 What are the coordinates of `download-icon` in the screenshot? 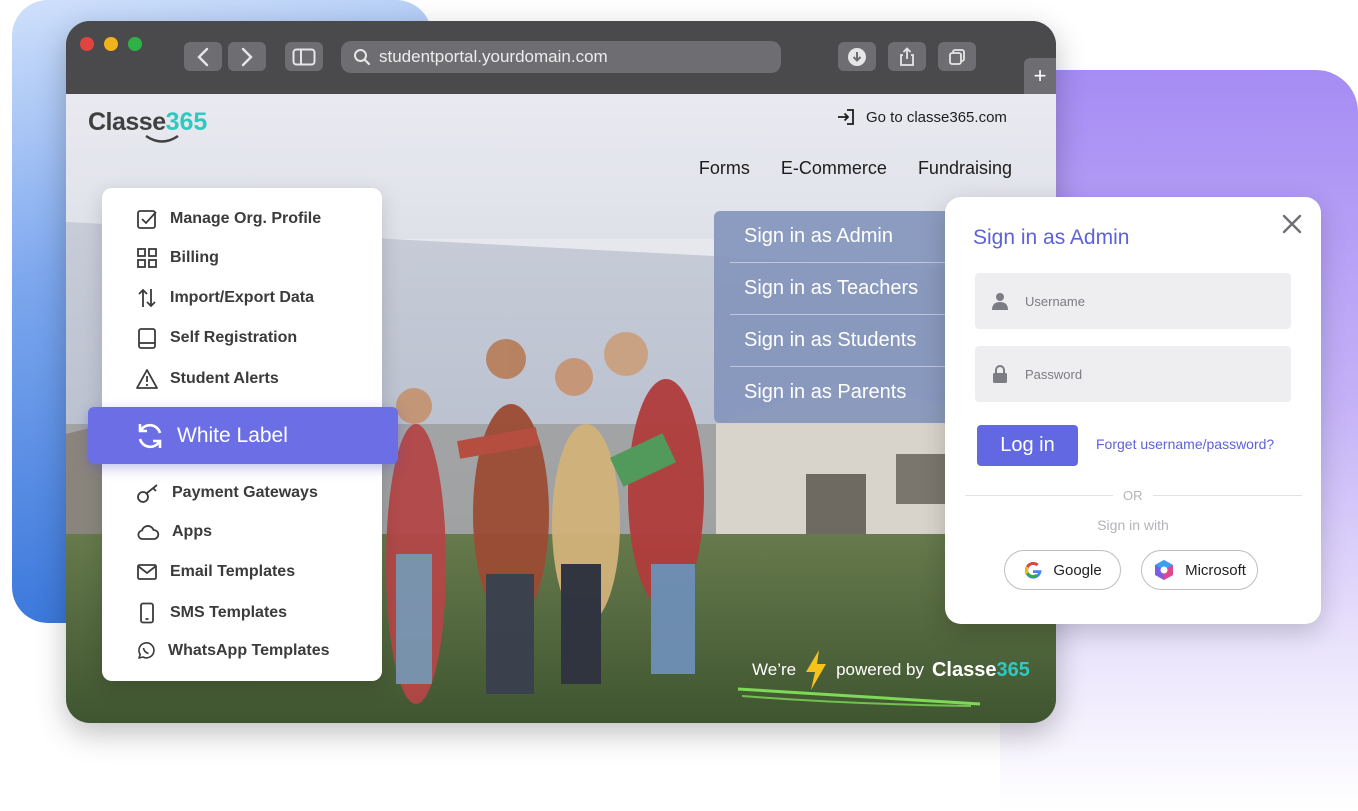 It's located at (857, 56).